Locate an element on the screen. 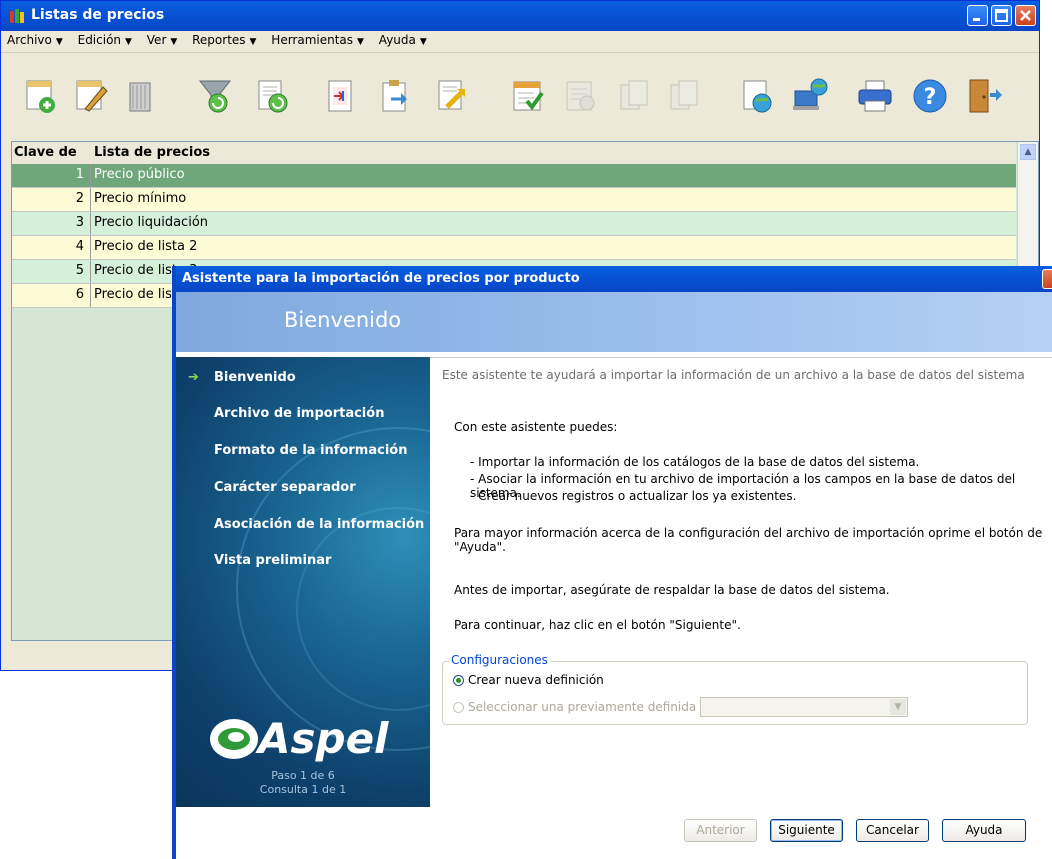  back-button: Anterior is located at coordinates (720, 830).